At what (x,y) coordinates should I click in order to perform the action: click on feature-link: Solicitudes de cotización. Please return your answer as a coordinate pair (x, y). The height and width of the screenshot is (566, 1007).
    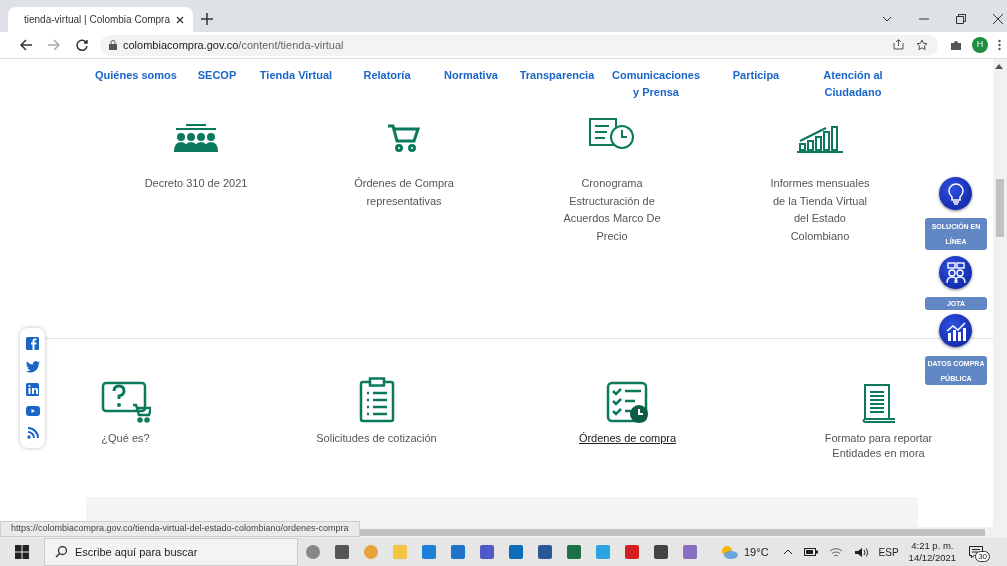
    Looking at the image, I should click on (376, 438).